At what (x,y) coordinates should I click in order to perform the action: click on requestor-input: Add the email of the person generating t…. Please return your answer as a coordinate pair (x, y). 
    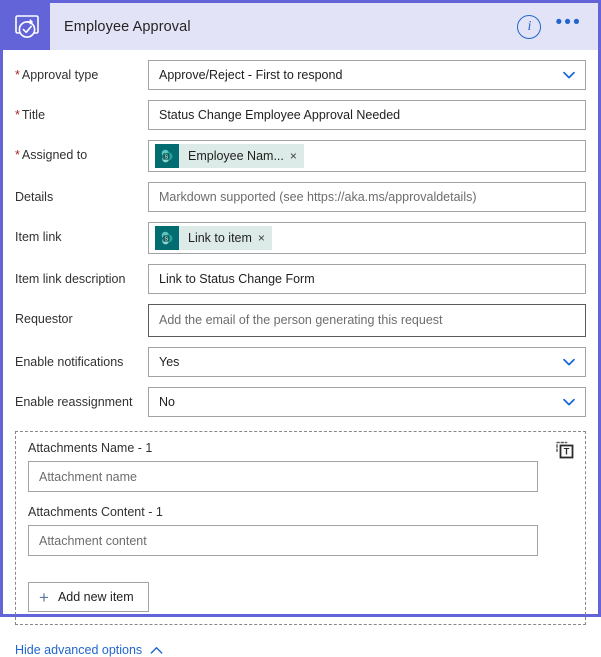
    Looking at the image, I should click on (367, 320).